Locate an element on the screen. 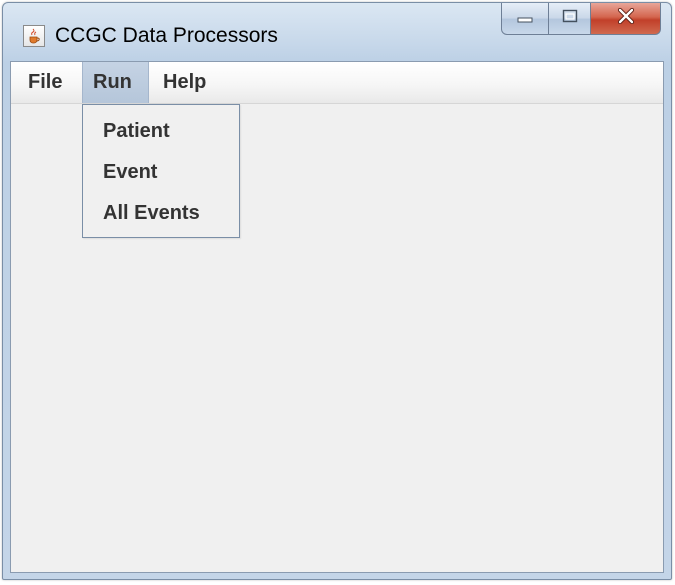  maximize-icon is located at coordinates (570, 18).